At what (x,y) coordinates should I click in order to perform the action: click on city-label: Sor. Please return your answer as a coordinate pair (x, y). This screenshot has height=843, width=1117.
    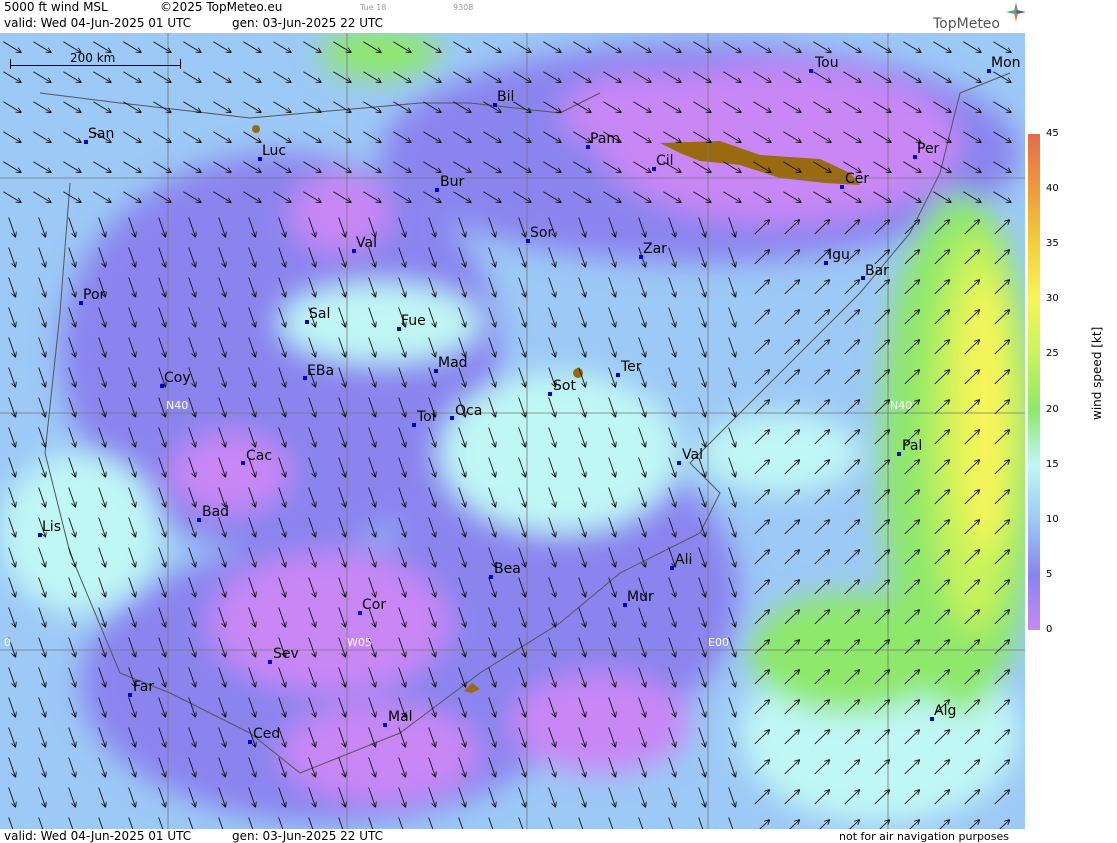
    Looking at the image, I should click on (541, 233).